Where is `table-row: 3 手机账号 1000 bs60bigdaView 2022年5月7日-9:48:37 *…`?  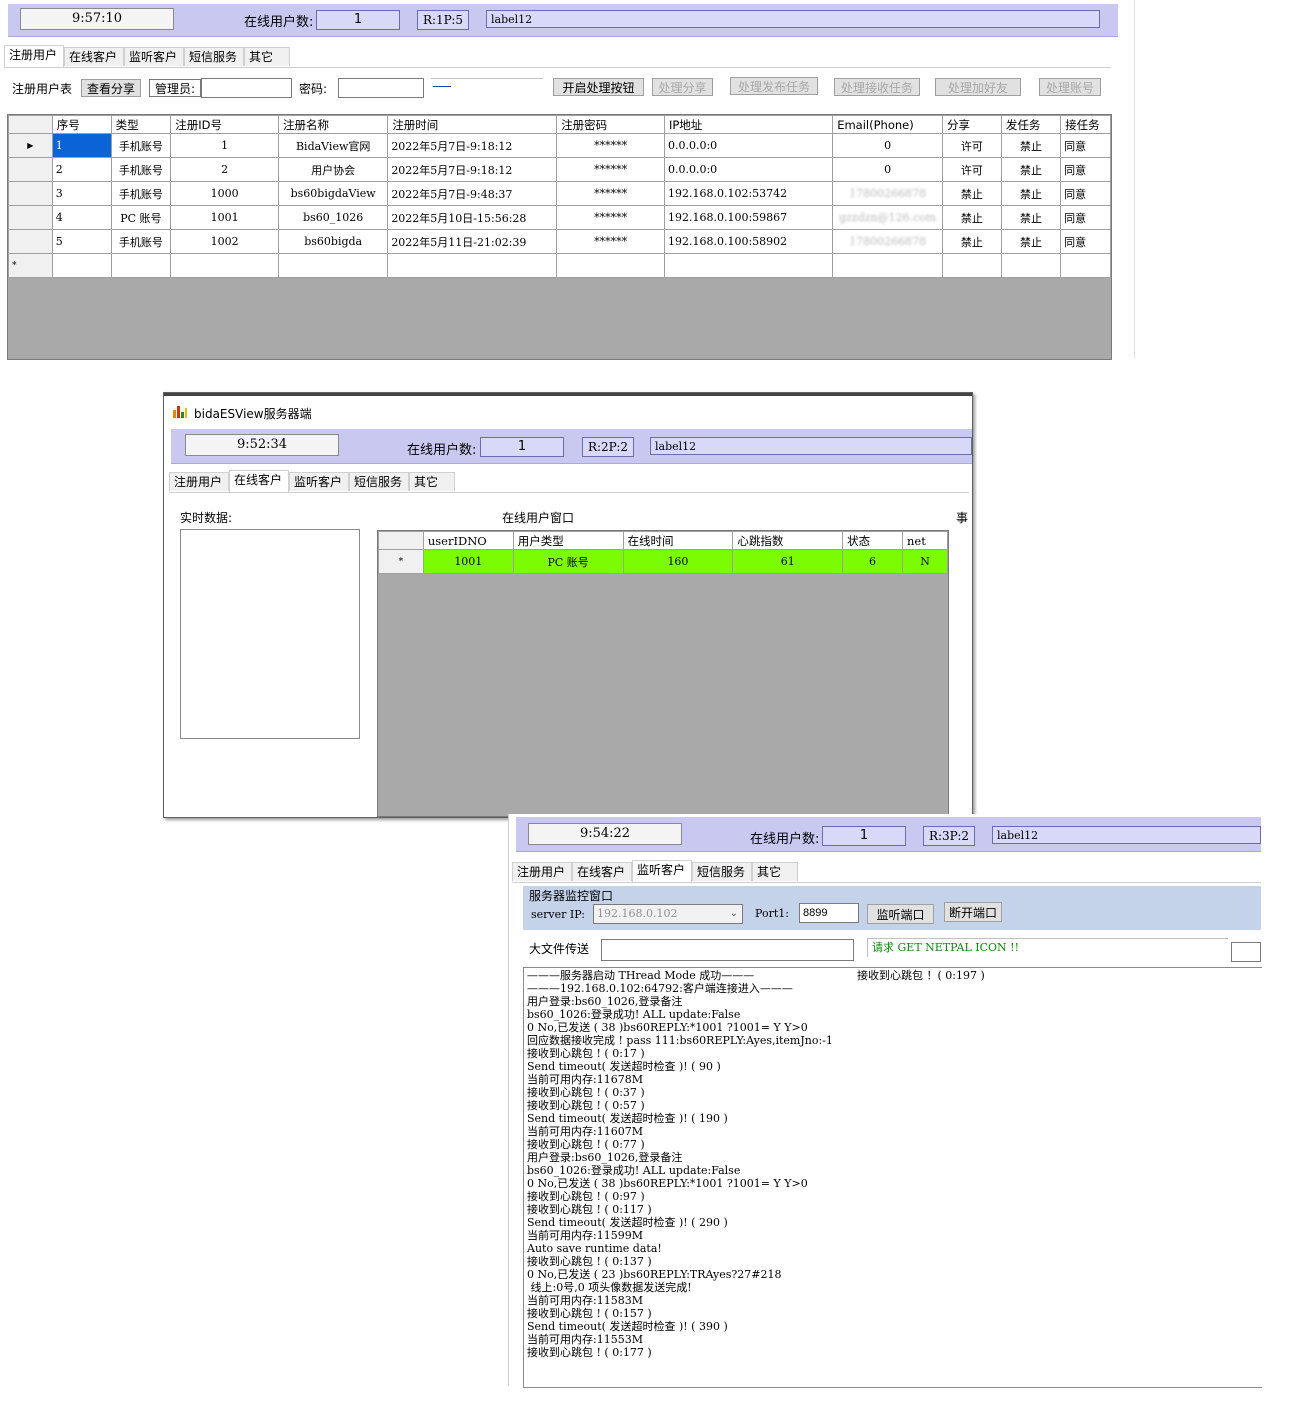 table-row: 3 手机账号 1000 bs60bigdaView 2022年5月7日-9:48:37 *… is located at coordinates (559, 193).